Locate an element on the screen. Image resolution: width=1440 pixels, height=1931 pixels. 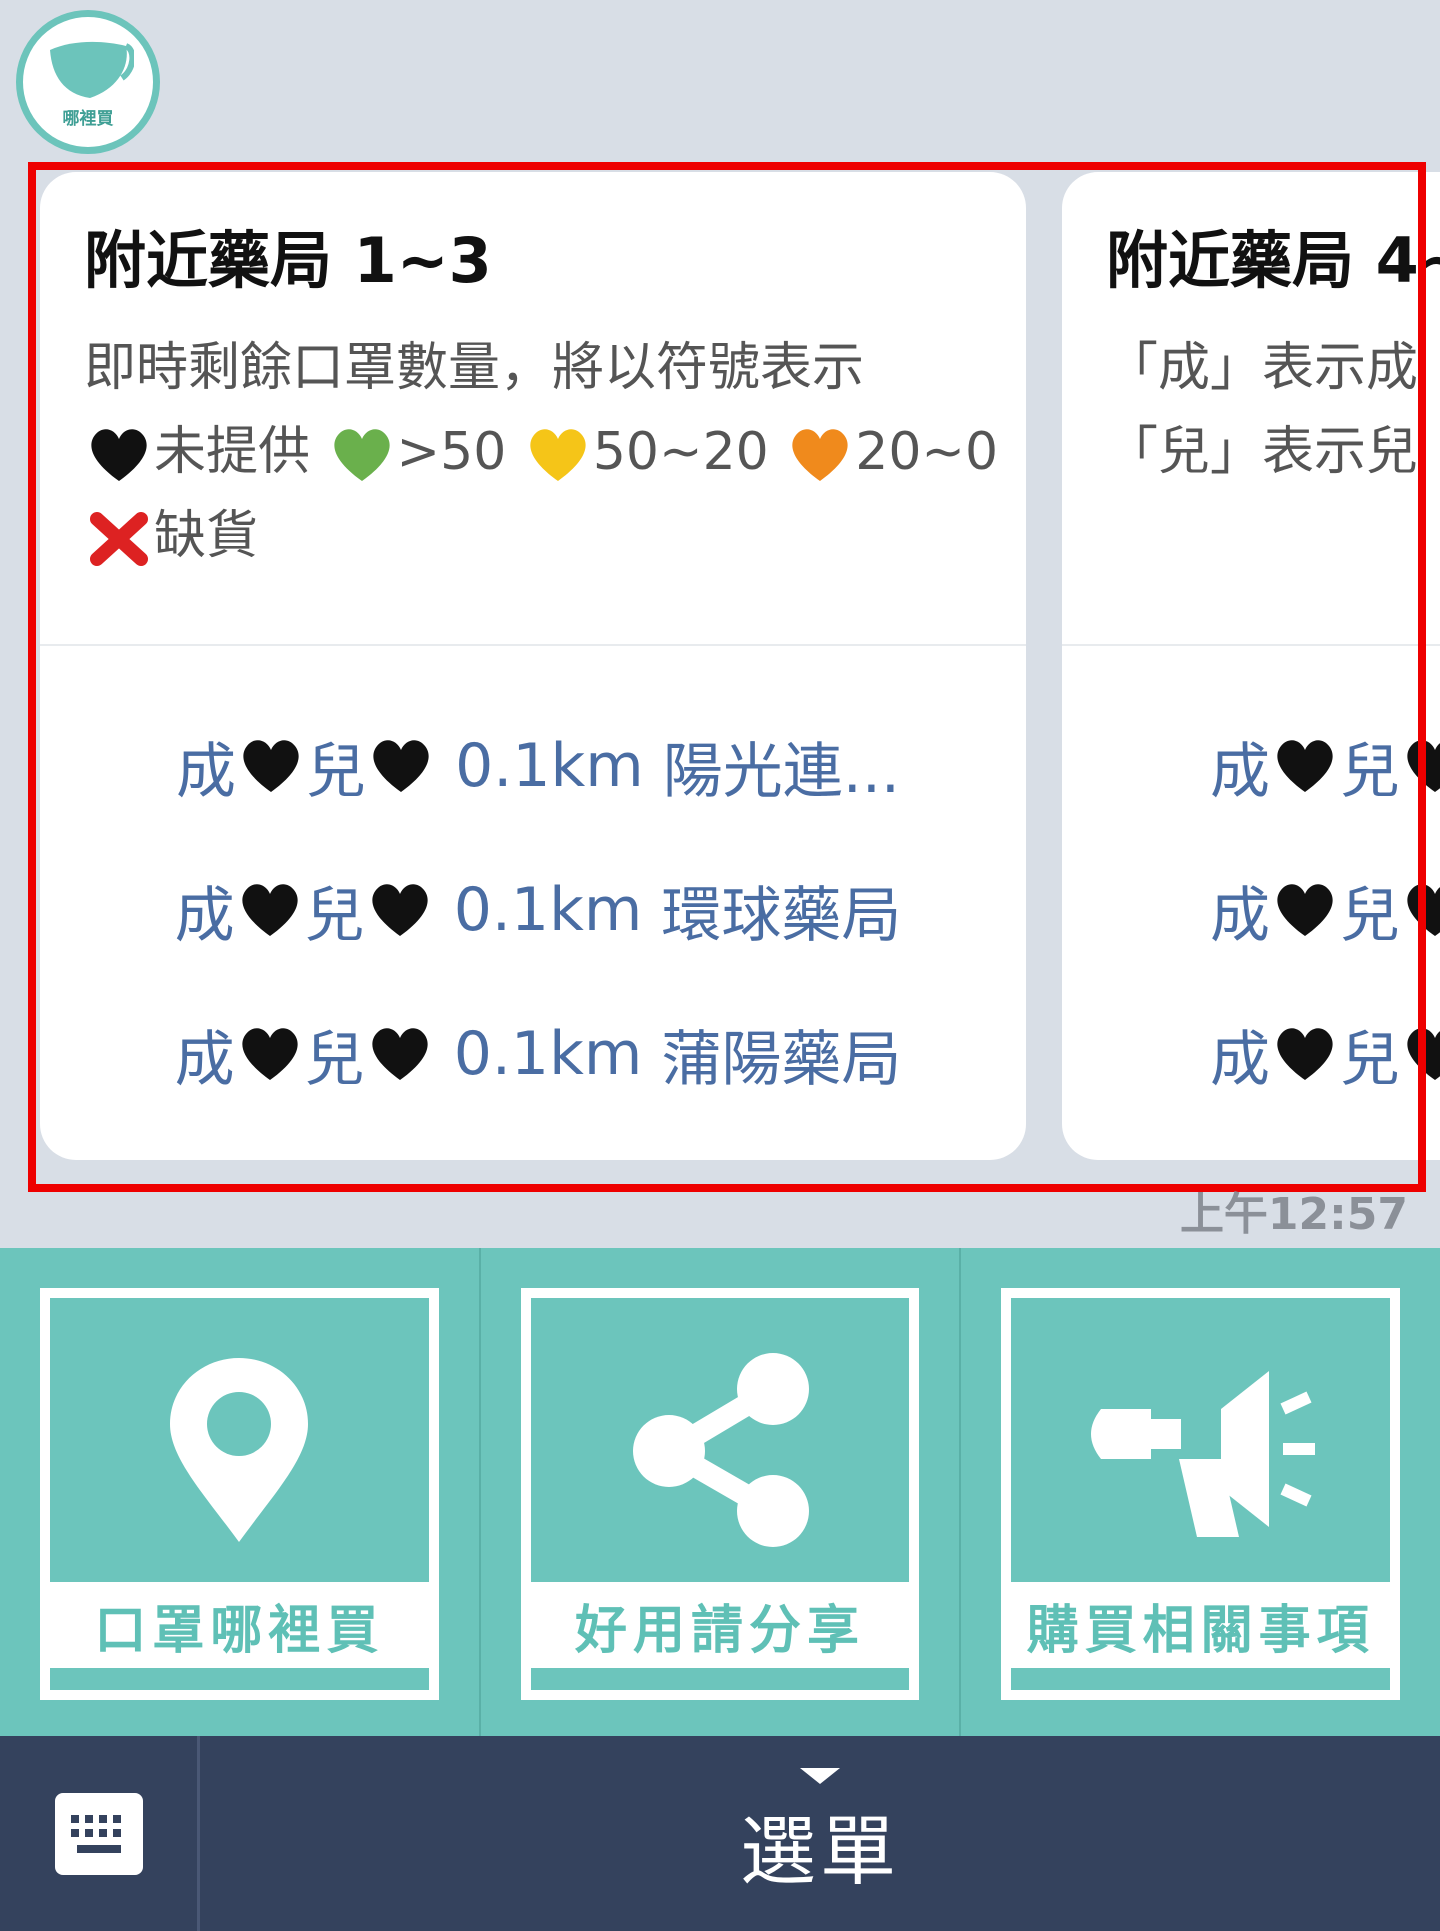
card-header: 附近藥局 4~ 「成」表示成 「兒」表示兒 is located at coordinates (1251, 409).